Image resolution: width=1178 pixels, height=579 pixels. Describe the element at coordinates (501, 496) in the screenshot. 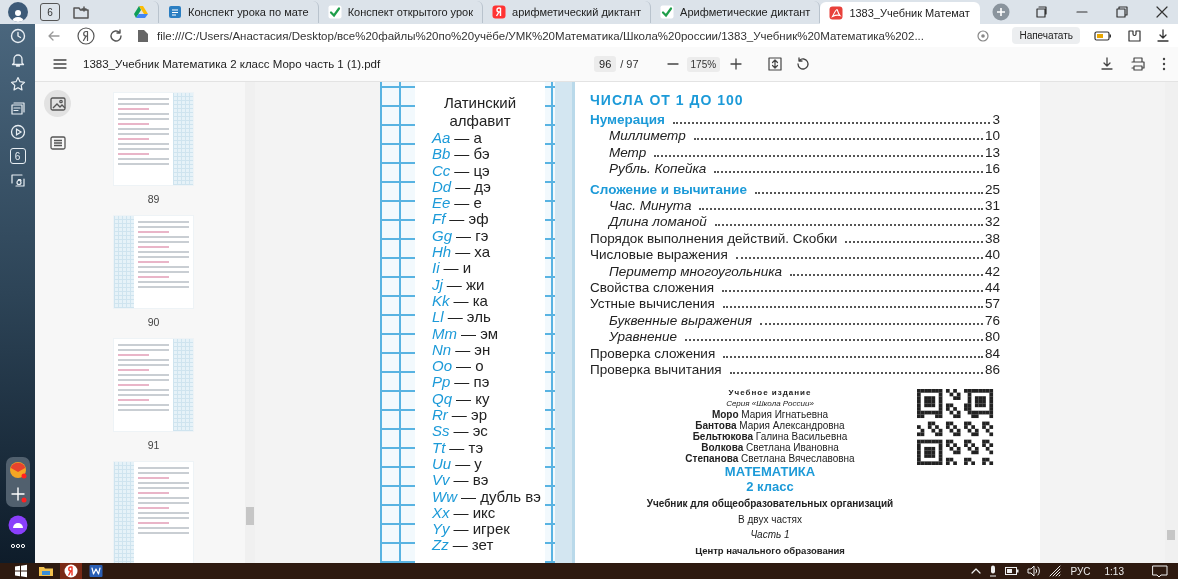

I see `letter-name: — дубль вэ` at that location.